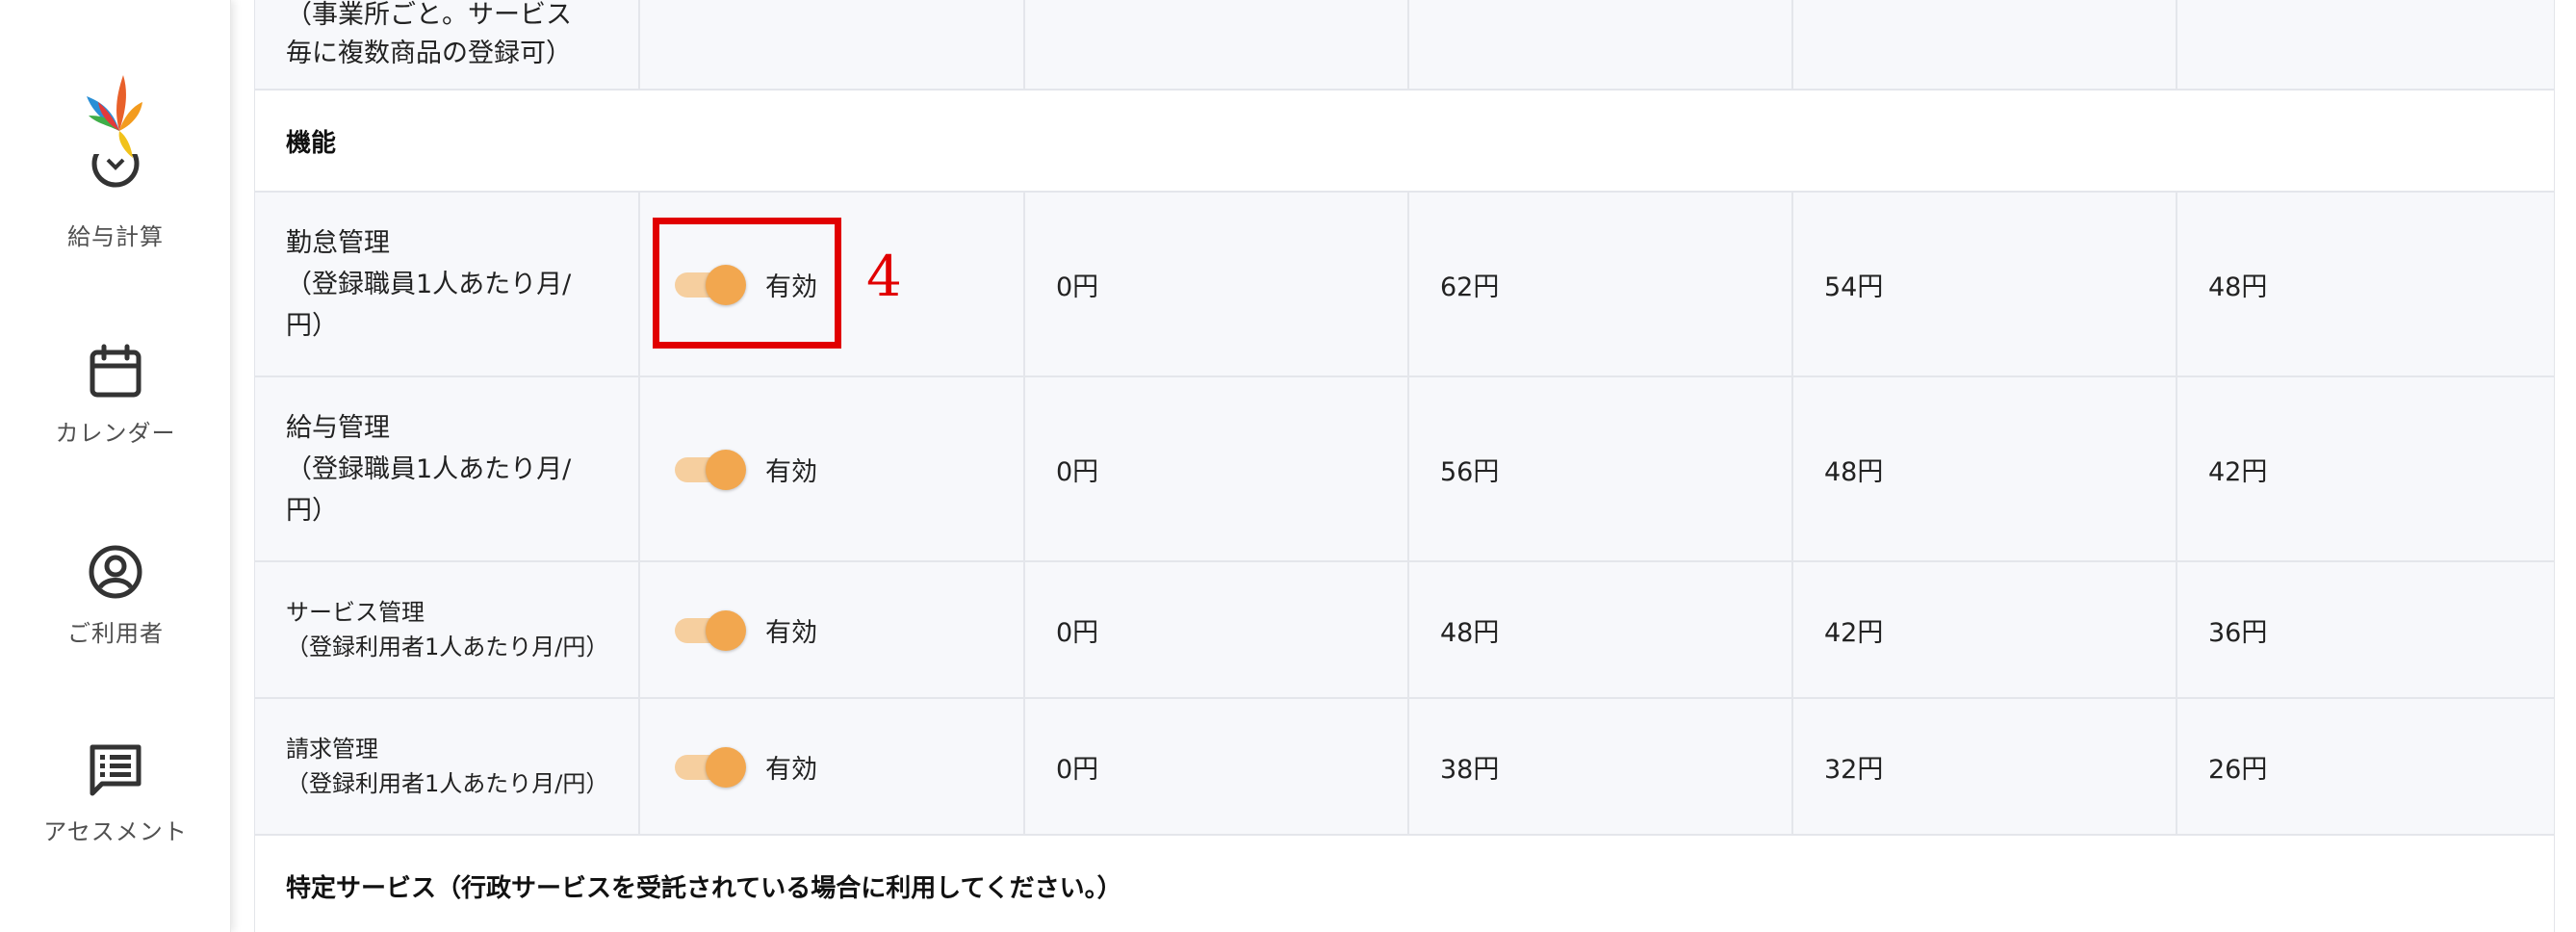 This screenshot has height=932, width=2576. What do you see at coordinates (1841, 2) in the screenshot?
I see `cell-value: 15` at bounding box center [1841, 2].